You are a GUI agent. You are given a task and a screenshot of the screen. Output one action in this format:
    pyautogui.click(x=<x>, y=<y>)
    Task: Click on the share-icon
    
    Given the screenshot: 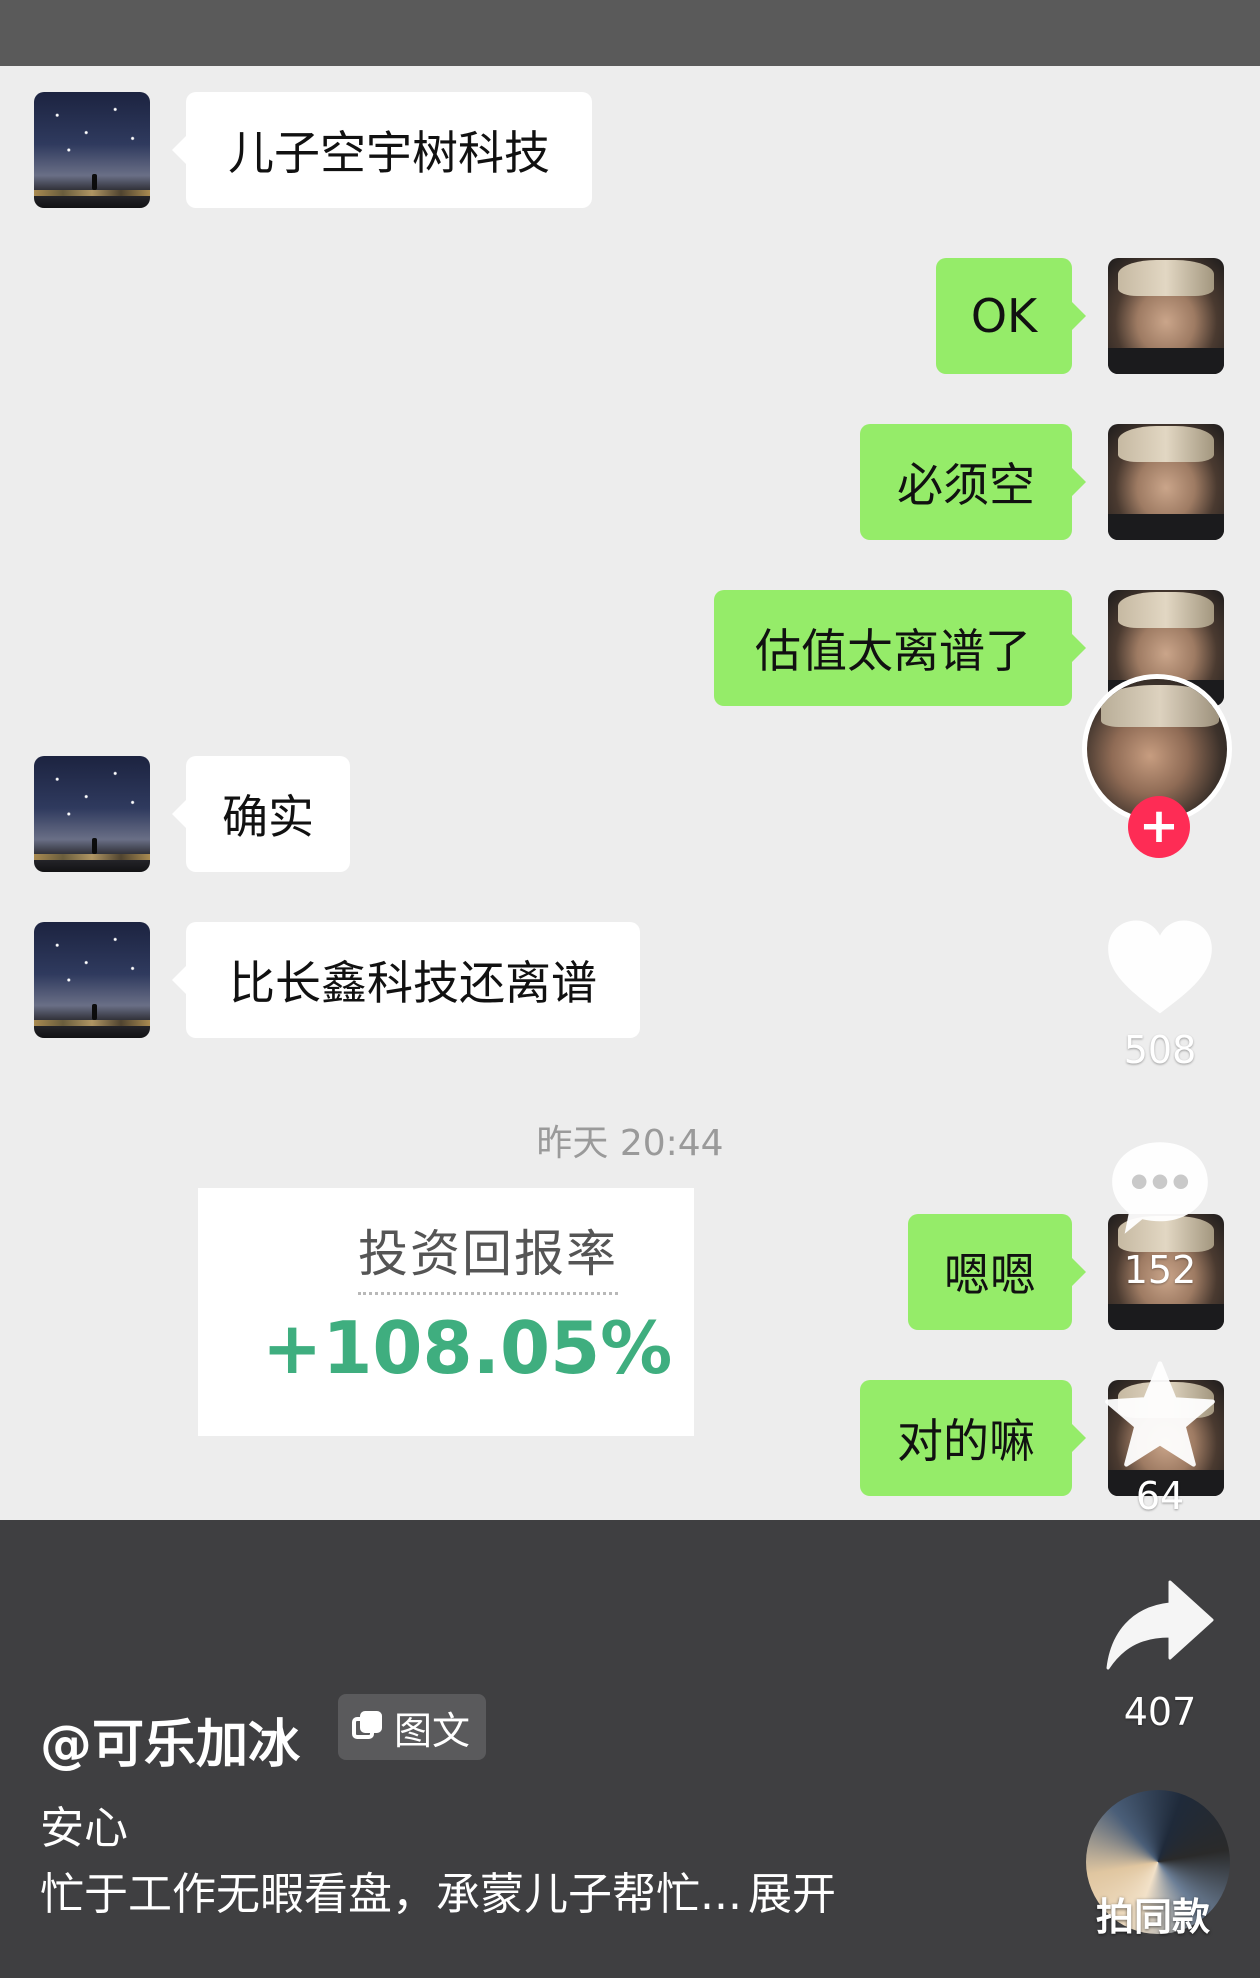 What is the action you would take?
    pyautogui.click(x=1160, y=1625)
    